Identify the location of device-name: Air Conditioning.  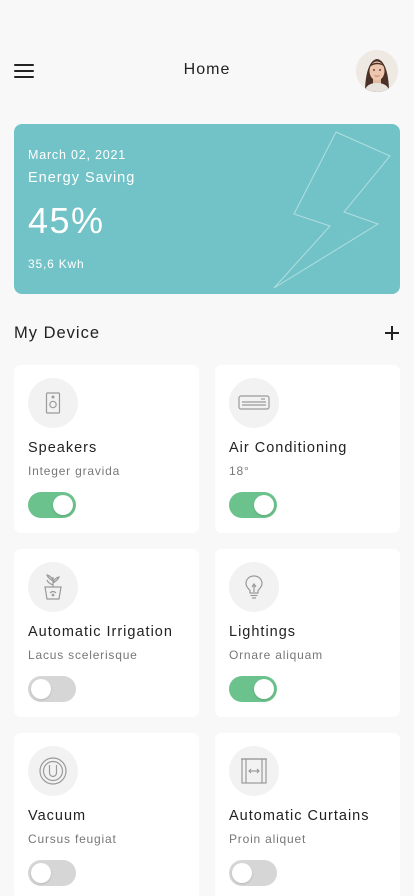
(288, 448).